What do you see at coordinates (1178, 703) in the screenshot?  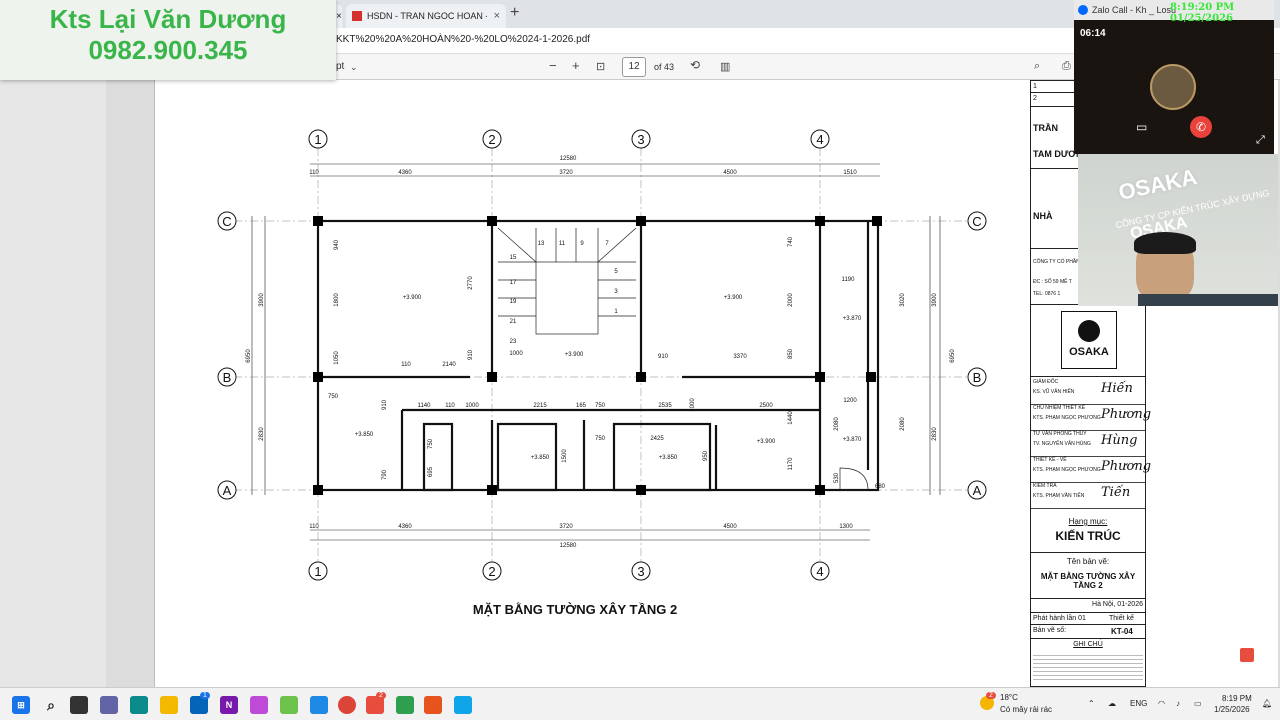 I see `volume-icon: ♪` at bounding box center [1178, 703].